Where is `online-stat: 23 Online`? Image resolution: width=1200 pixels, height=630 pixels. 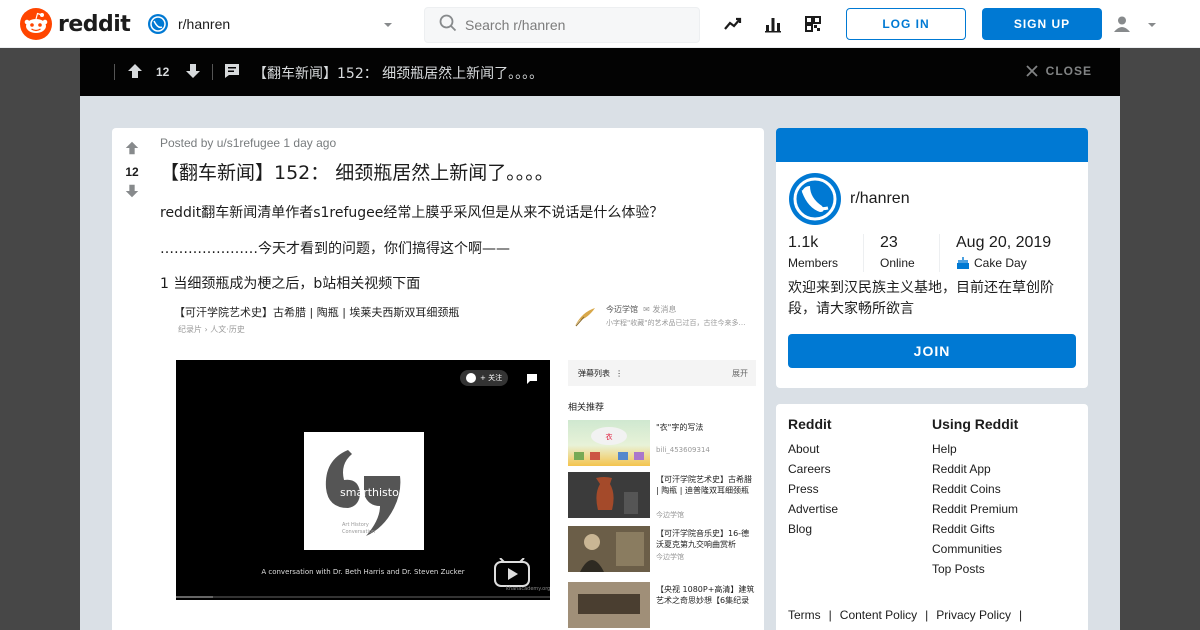 online-stat: 23 Online is located at coordinates (897, 252).